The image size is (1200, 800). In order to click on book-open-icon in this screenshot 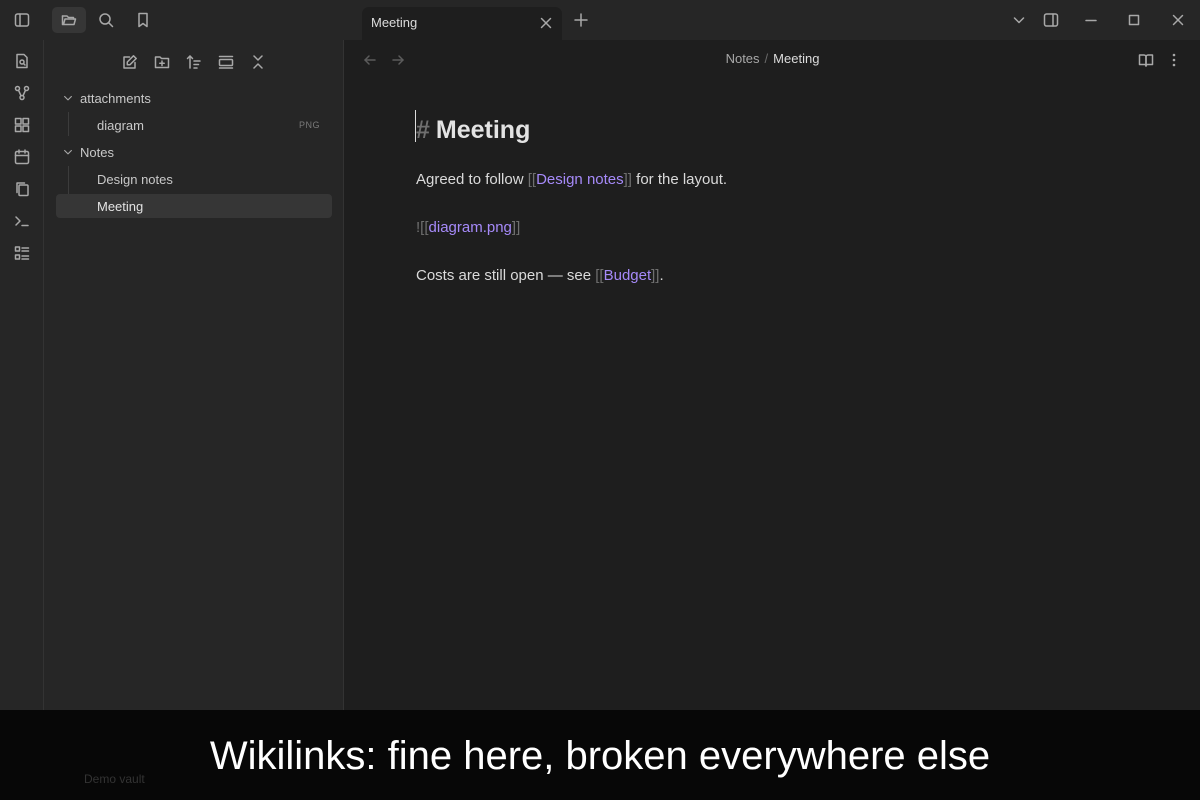, I will do `click(1146, 60)`.